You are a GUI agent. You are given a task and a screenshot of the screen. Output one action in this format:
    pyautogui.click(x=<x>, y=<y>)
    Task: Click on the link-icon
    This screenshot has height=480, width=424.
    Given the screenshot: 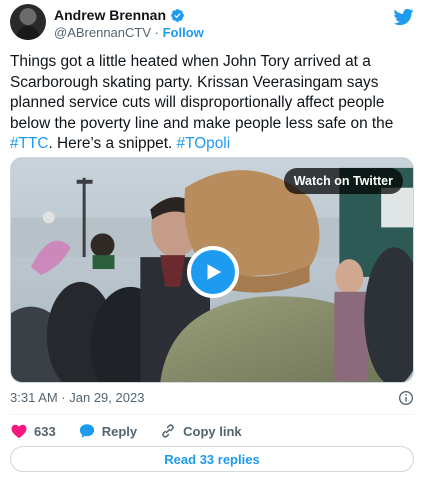 What is the action you would take?
    pyautogui.click(x=168, y=431)
    